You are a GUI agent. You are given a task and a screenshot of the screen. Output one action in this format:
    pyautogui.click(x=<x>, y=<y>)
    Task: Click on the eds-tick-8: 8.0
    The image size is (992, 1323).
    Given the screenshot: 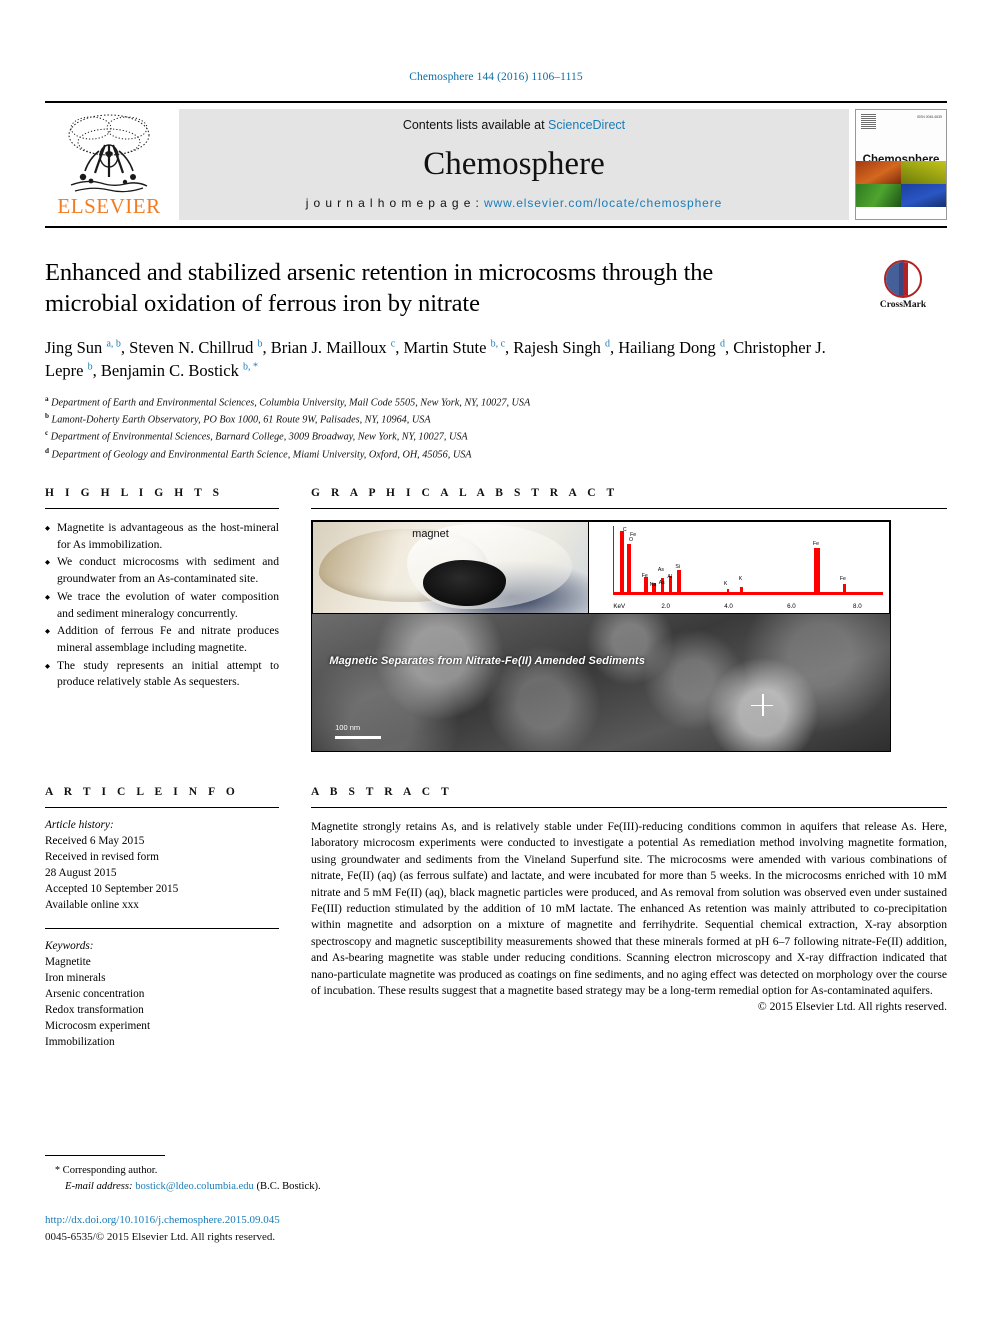 What is the action you would take?
    pyautogui.click(x=857, y=607)
    